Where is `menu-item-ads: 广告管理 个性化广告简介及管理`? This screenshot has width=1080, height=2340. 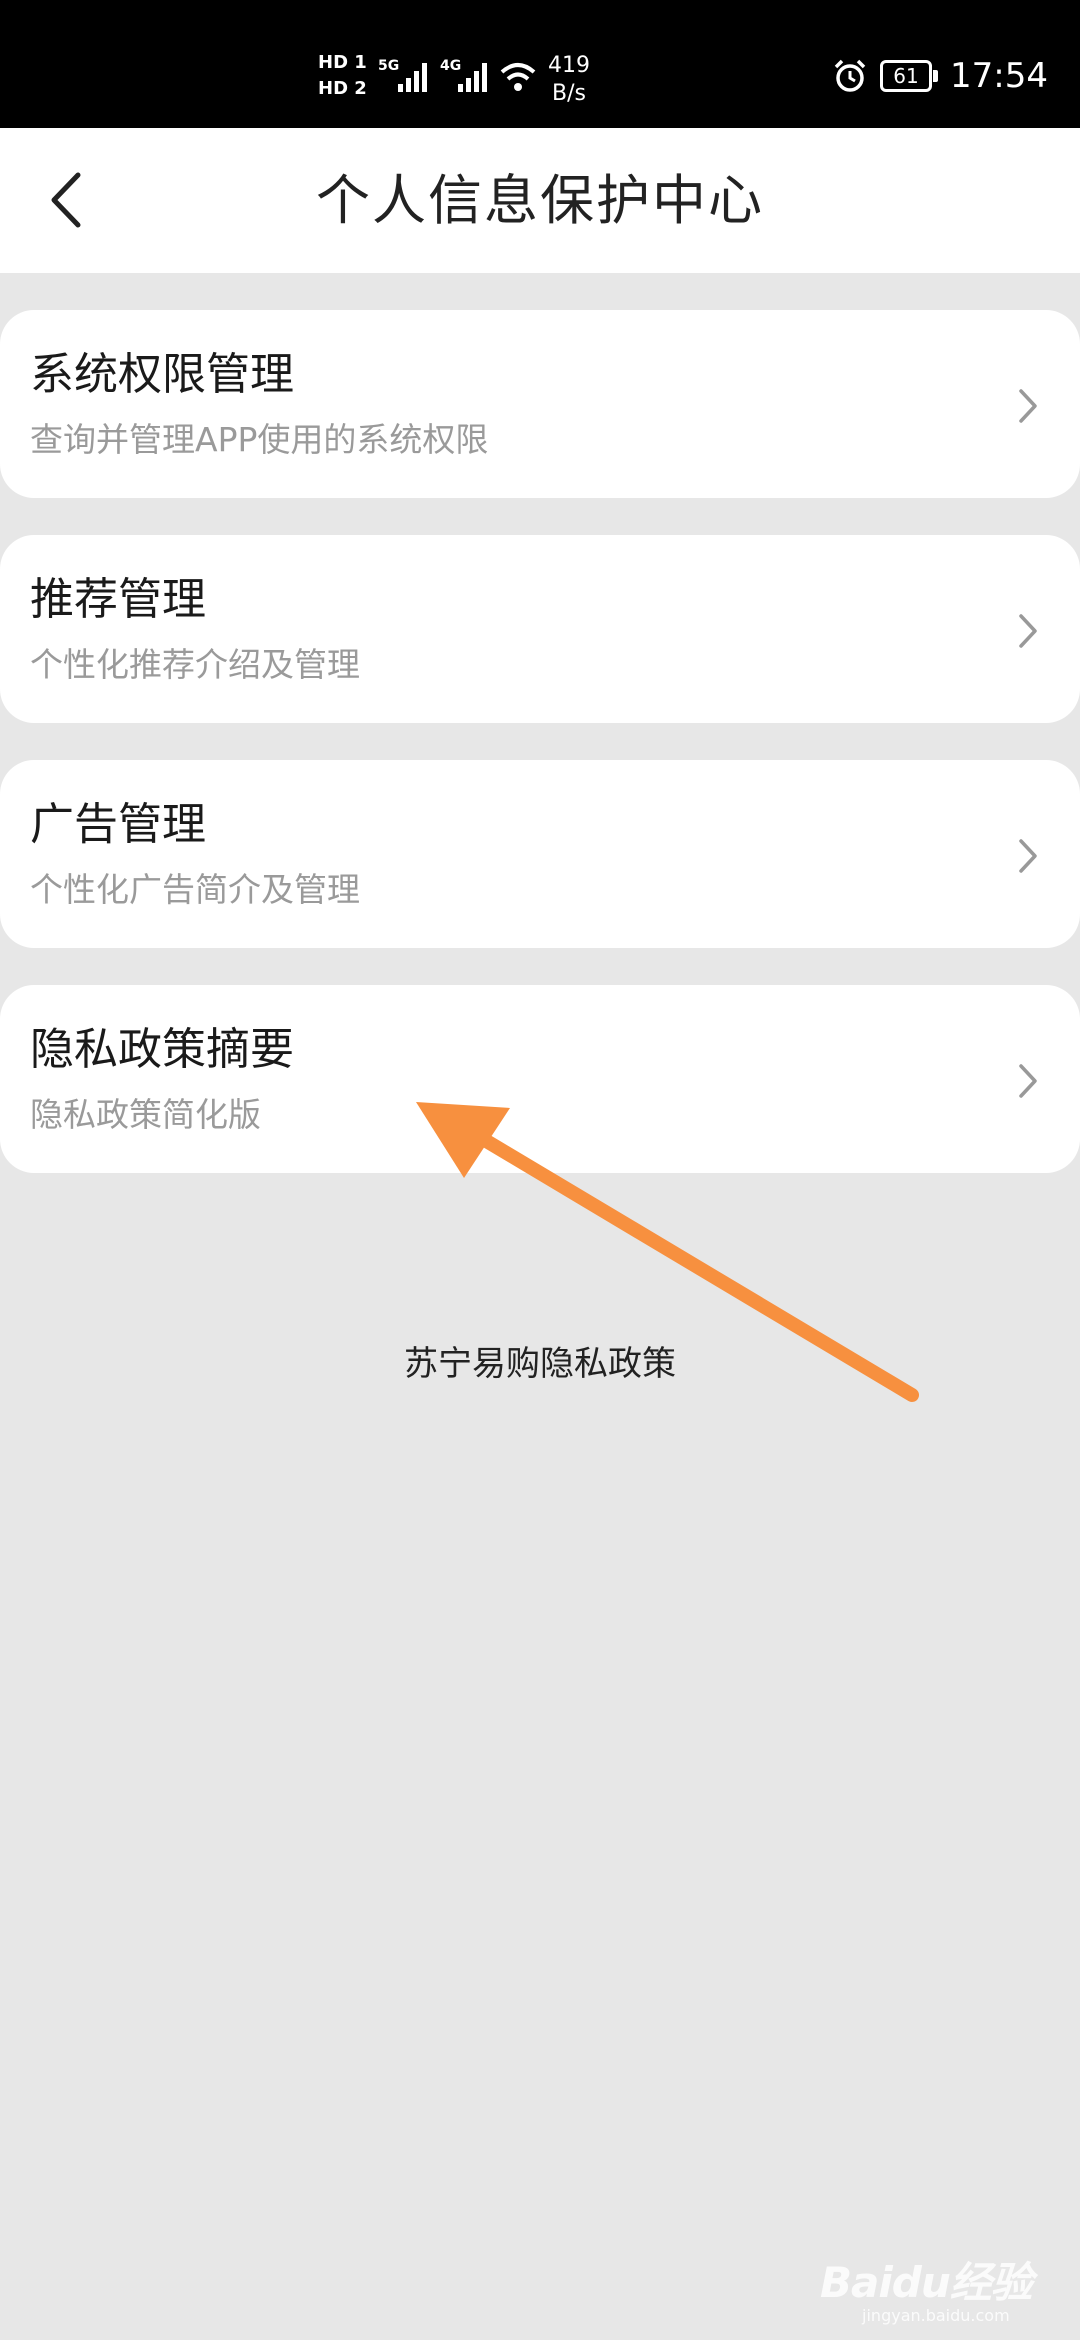
menu-item-ads: 广告管理 个性化广告简介及管理 is located at coordinates (540, 854).